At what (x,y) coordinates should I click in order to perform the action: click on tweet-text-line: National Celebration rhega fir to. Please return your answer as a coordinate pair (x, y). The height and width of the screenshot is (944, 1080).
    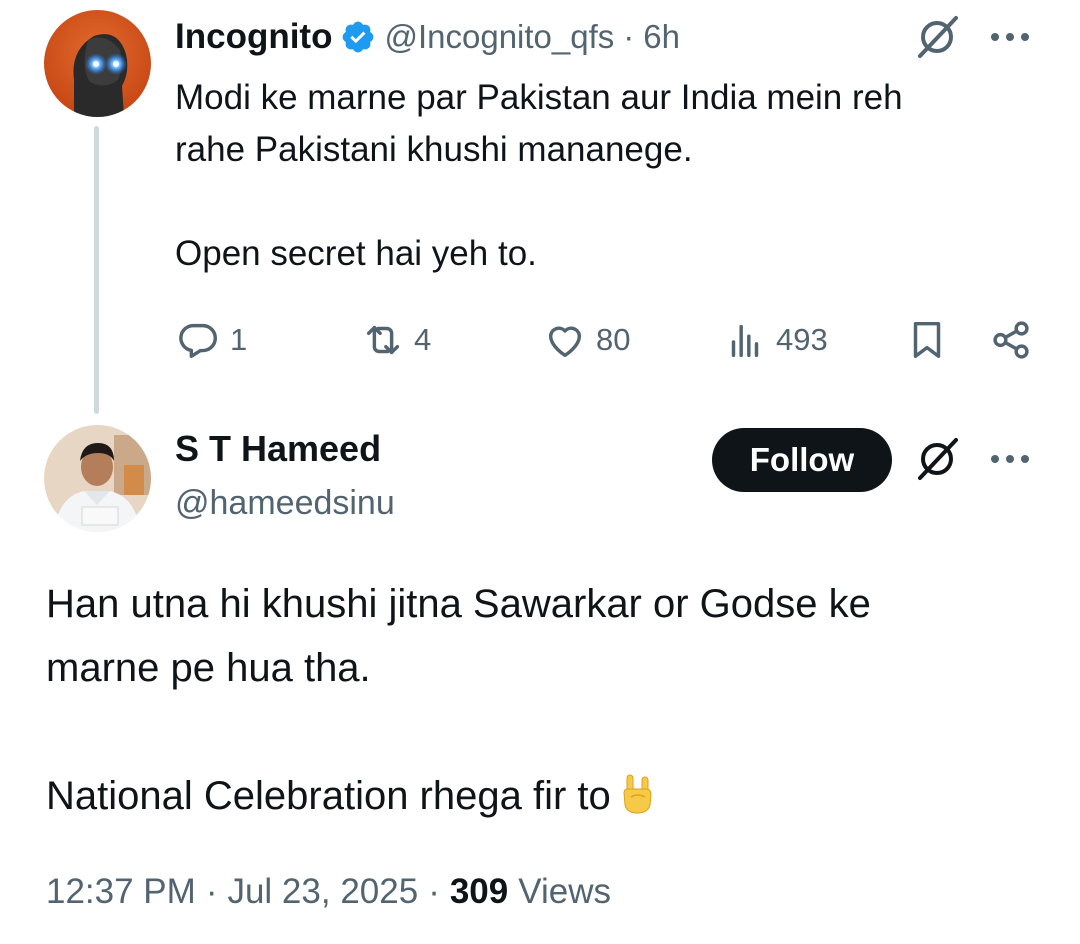
    Looking at the image, I should click on (328, 796).